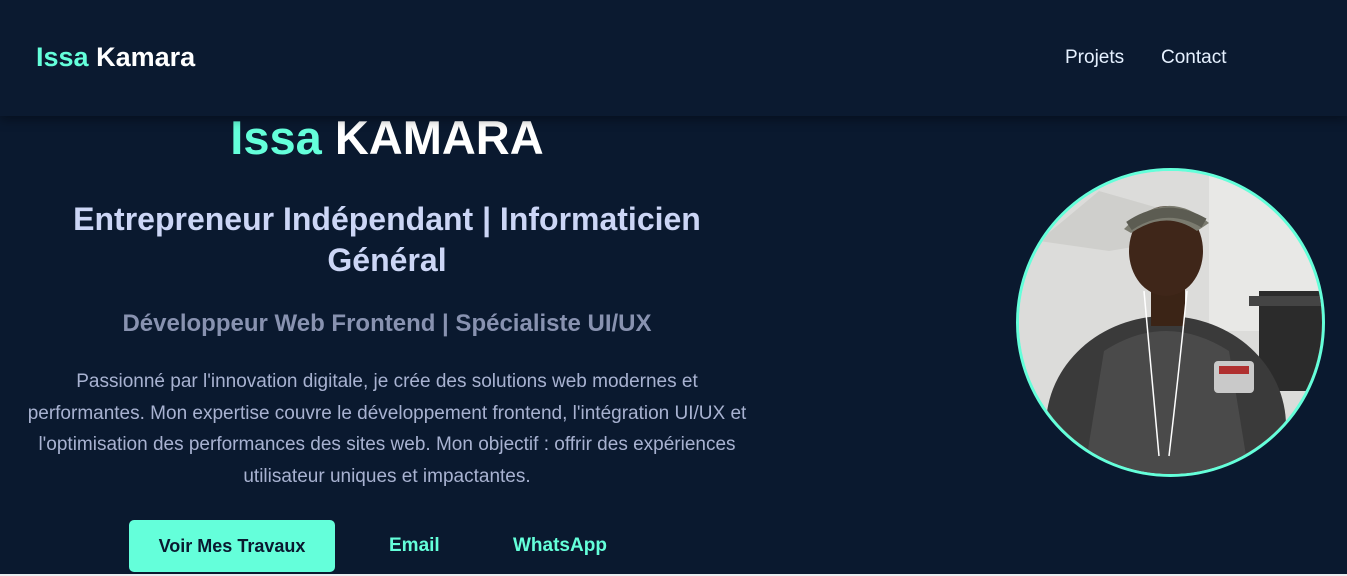 The width and height of the screenshot is (1347, 576). Describe the element at coordinates (560, 546) in the screenshot. I see `whatsapp-link: WhatsApp` at that location.